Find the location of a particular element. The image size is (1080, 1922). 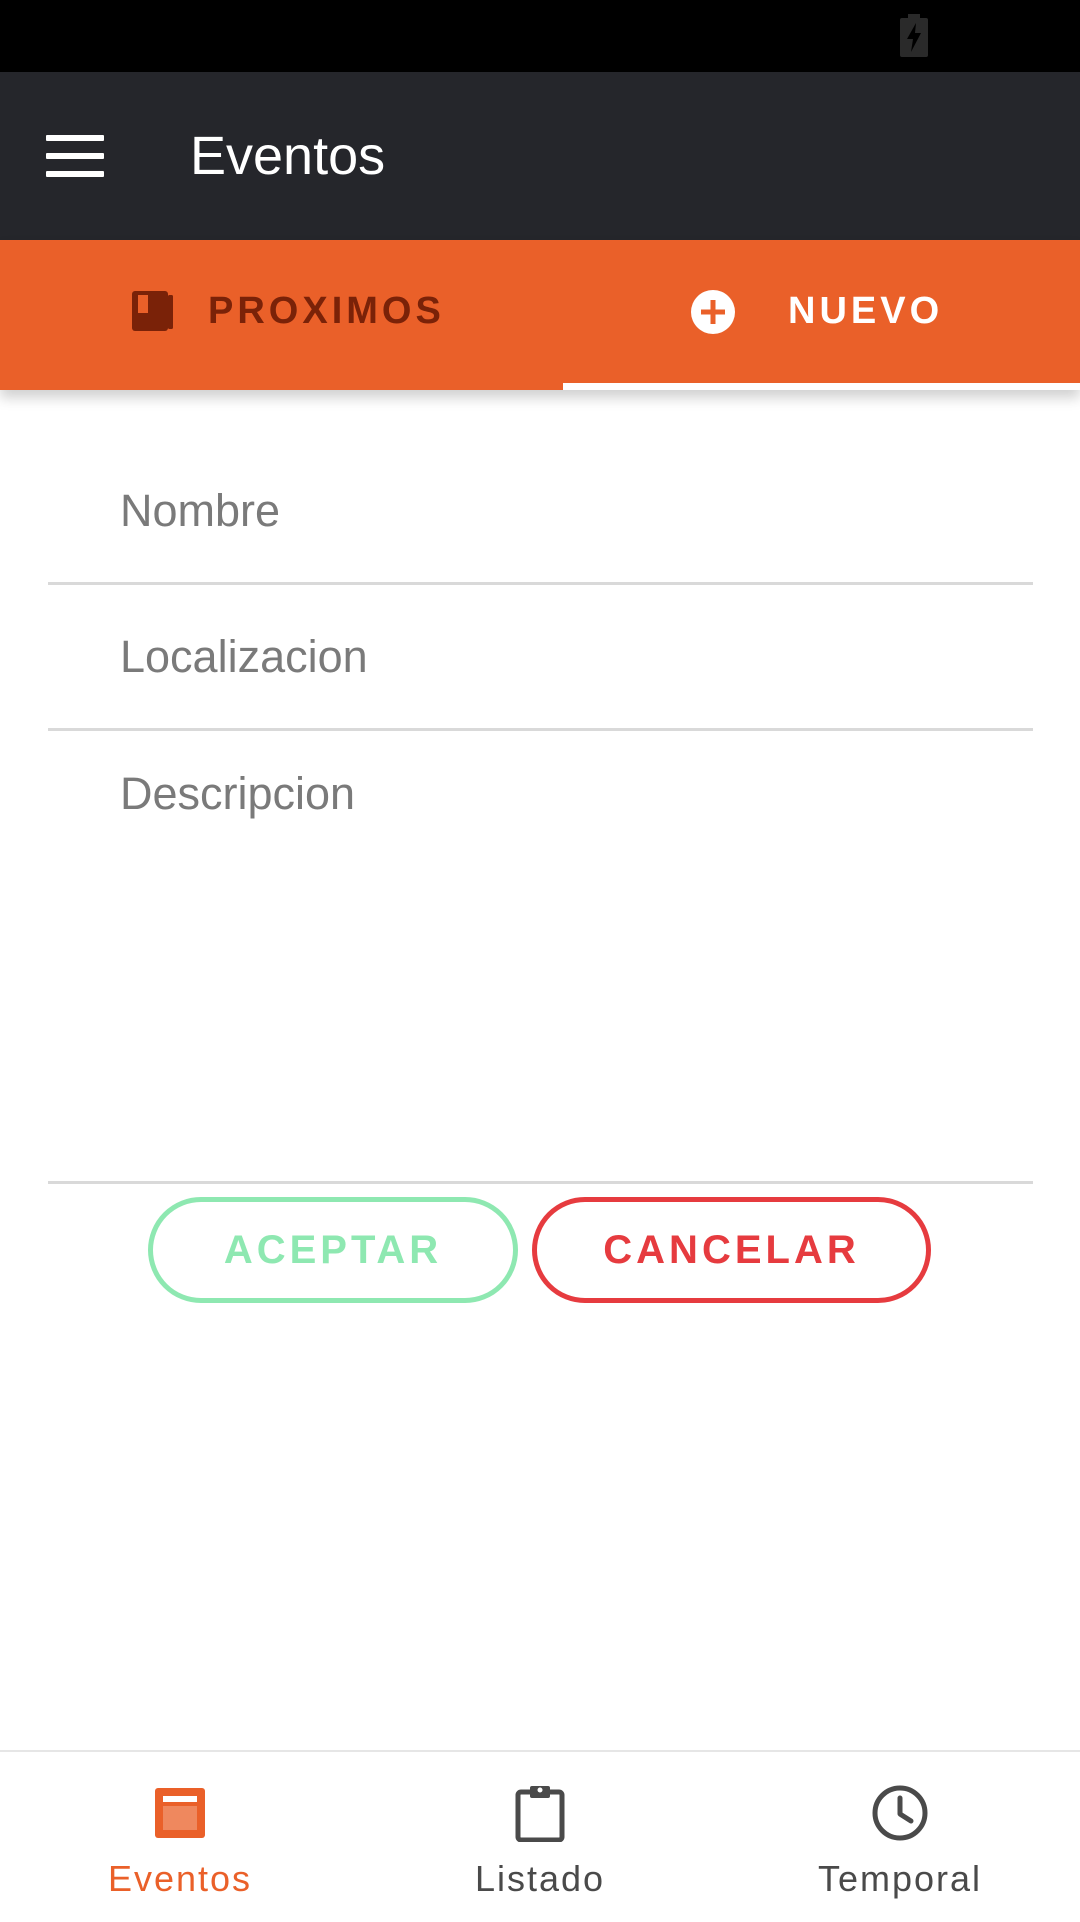

status-bar is located at coordinates (540, 36).